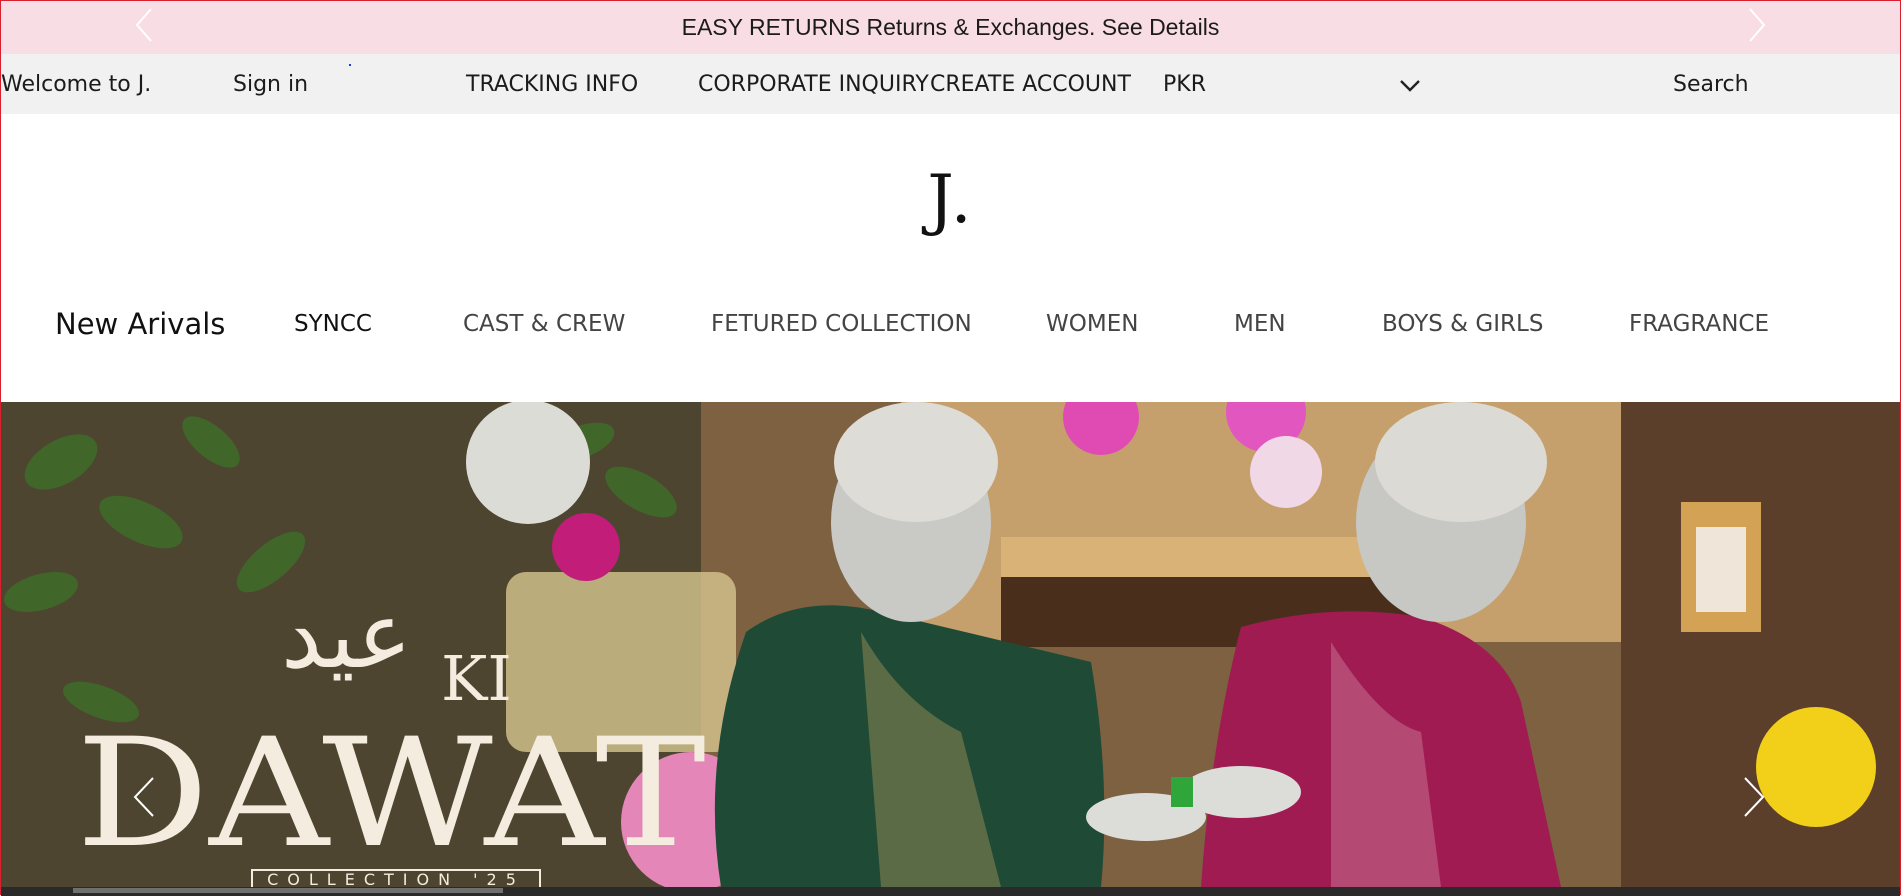 This screenshot has width=1901, height=896. I want to click on hero-collection-tag: COLLECTION '25, so click(396, 878).